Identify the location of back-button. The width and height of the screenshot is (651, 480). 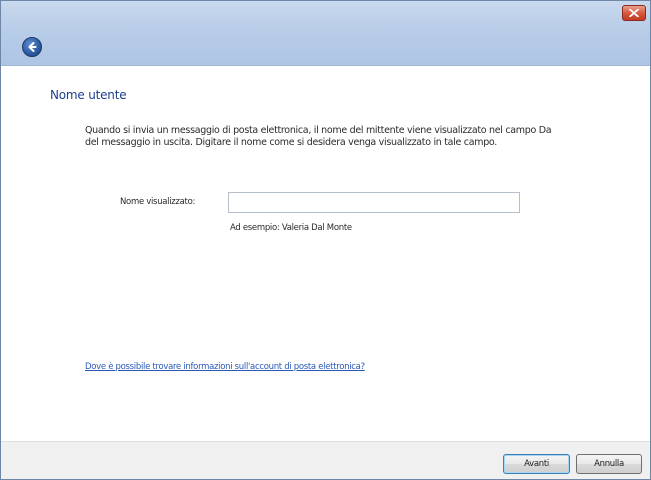
(32, 47).